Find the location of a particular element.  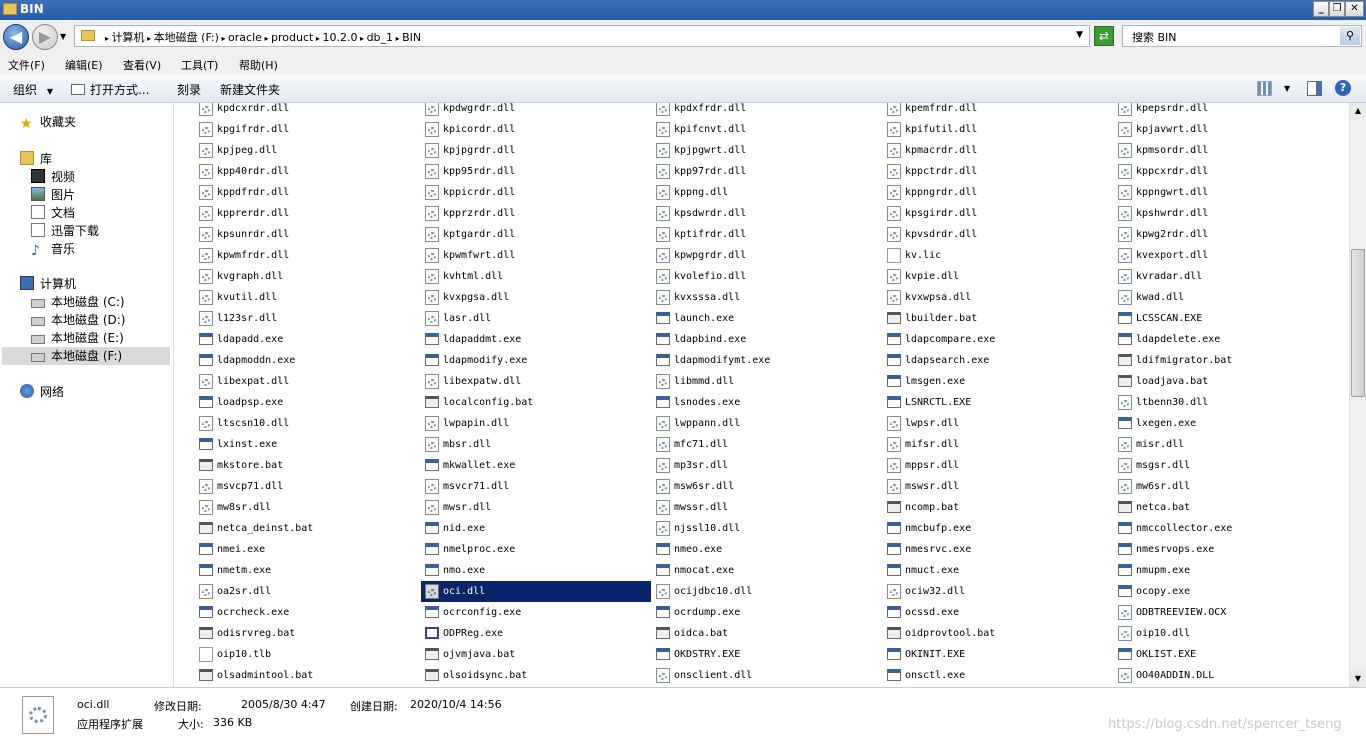

breadcrumb-item: 计算机 is located at coordinates (128, 37).